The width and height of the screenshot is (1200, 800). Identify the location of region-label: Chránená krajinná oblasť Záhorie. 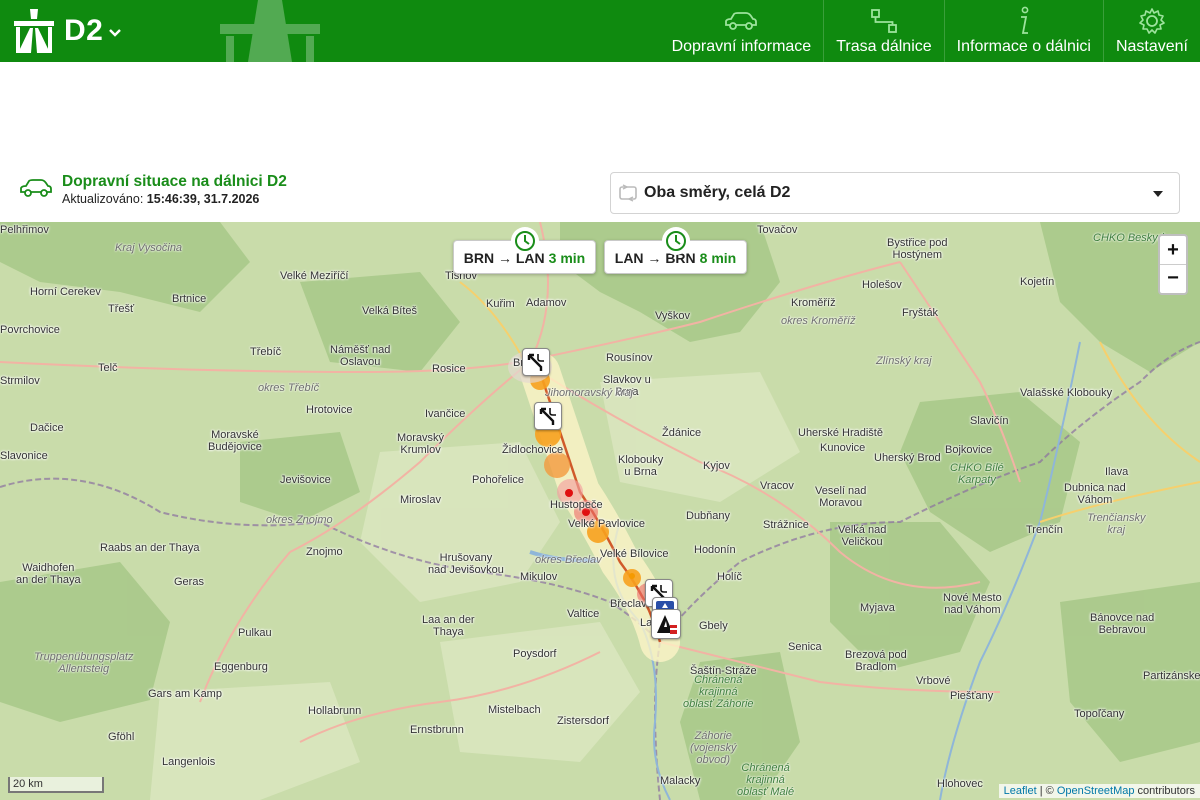
(718, 692).